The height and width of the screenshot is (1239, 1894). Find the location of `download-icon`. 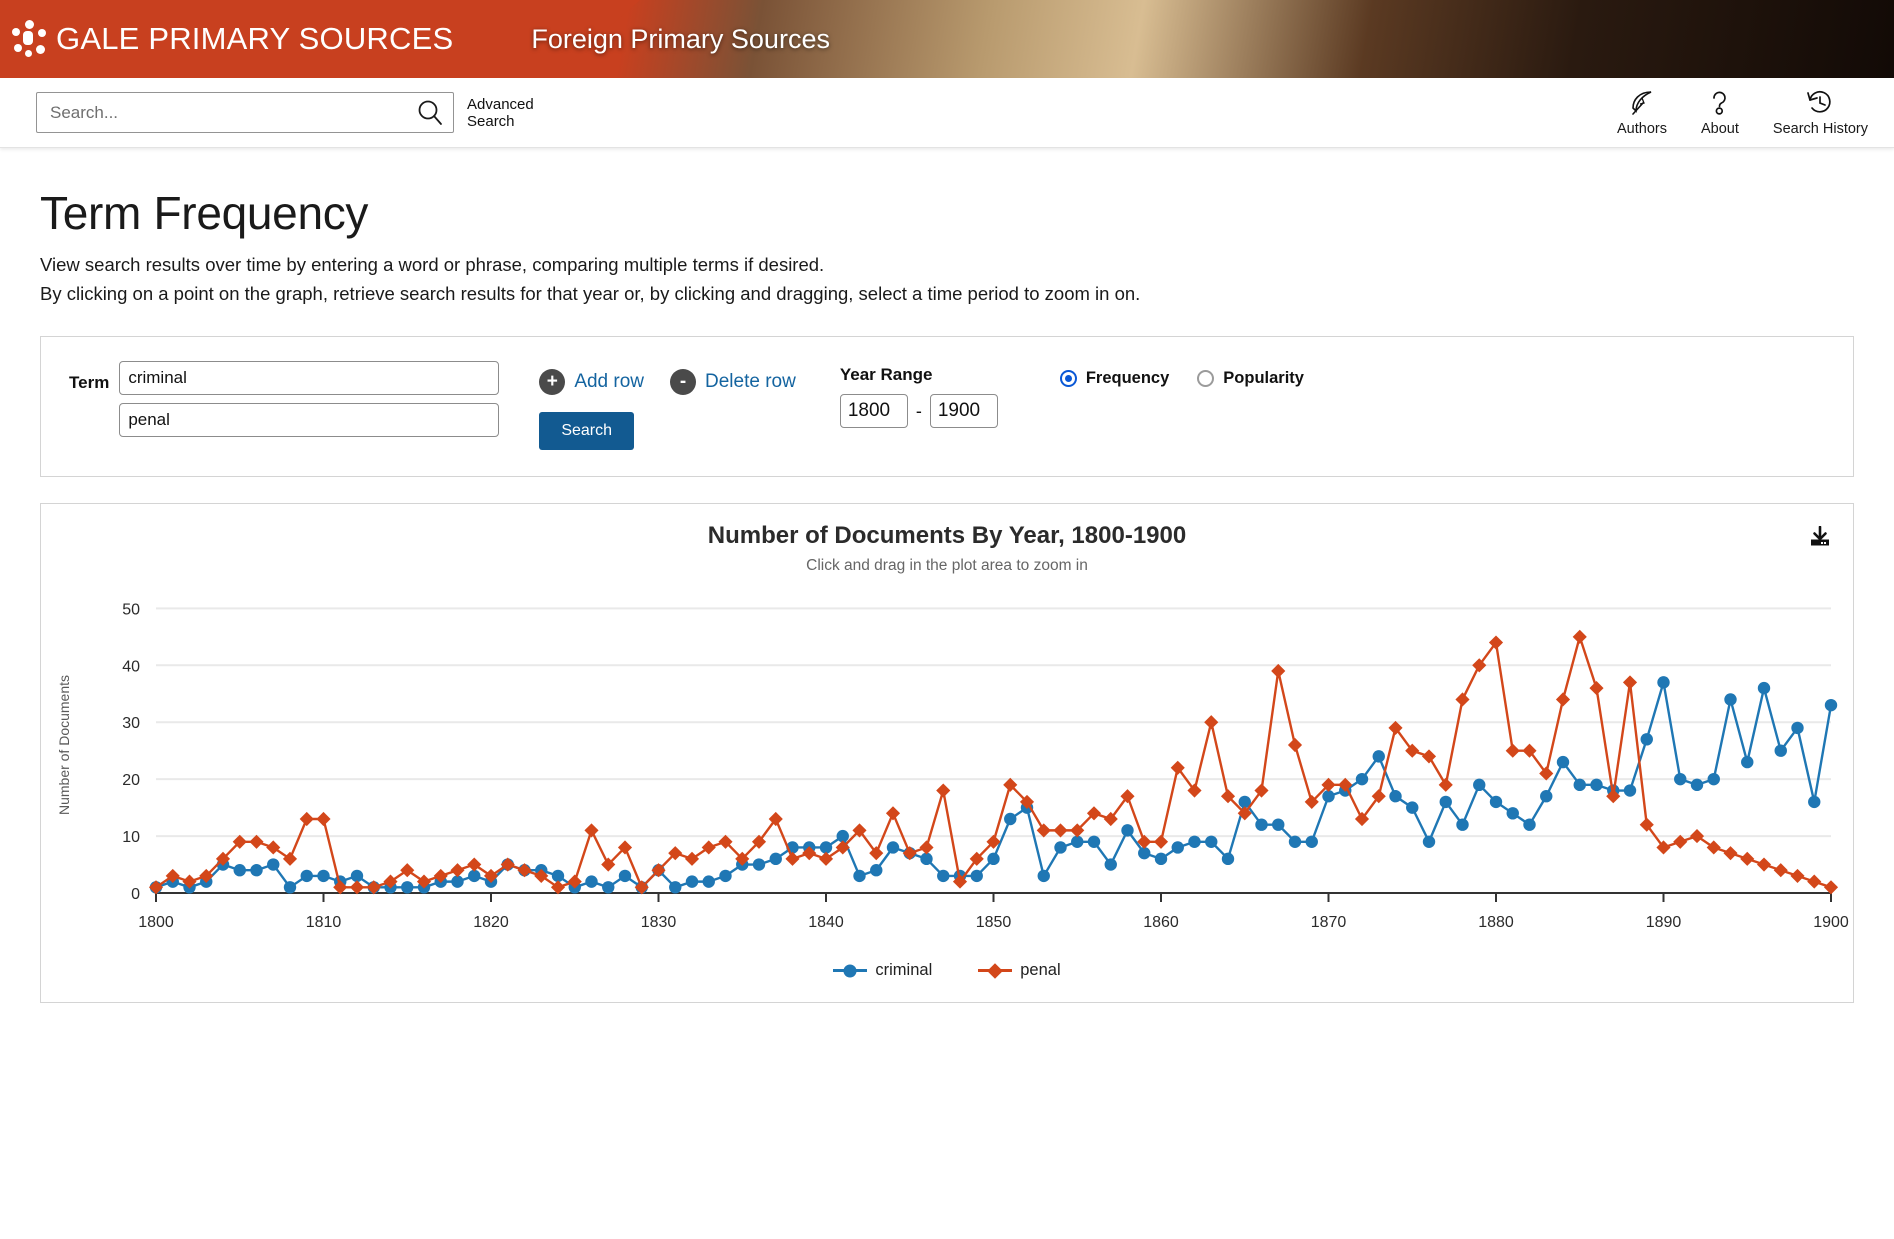

download-icon is located at coordinates (1820, 539).